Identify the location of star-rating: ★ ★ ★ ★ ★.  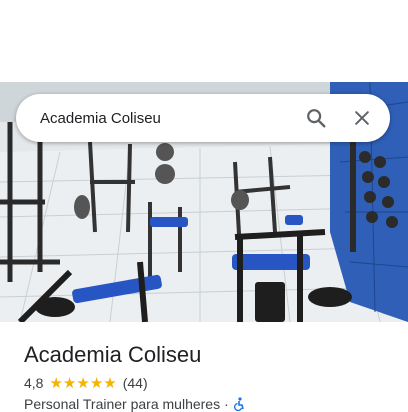
(82, 383).